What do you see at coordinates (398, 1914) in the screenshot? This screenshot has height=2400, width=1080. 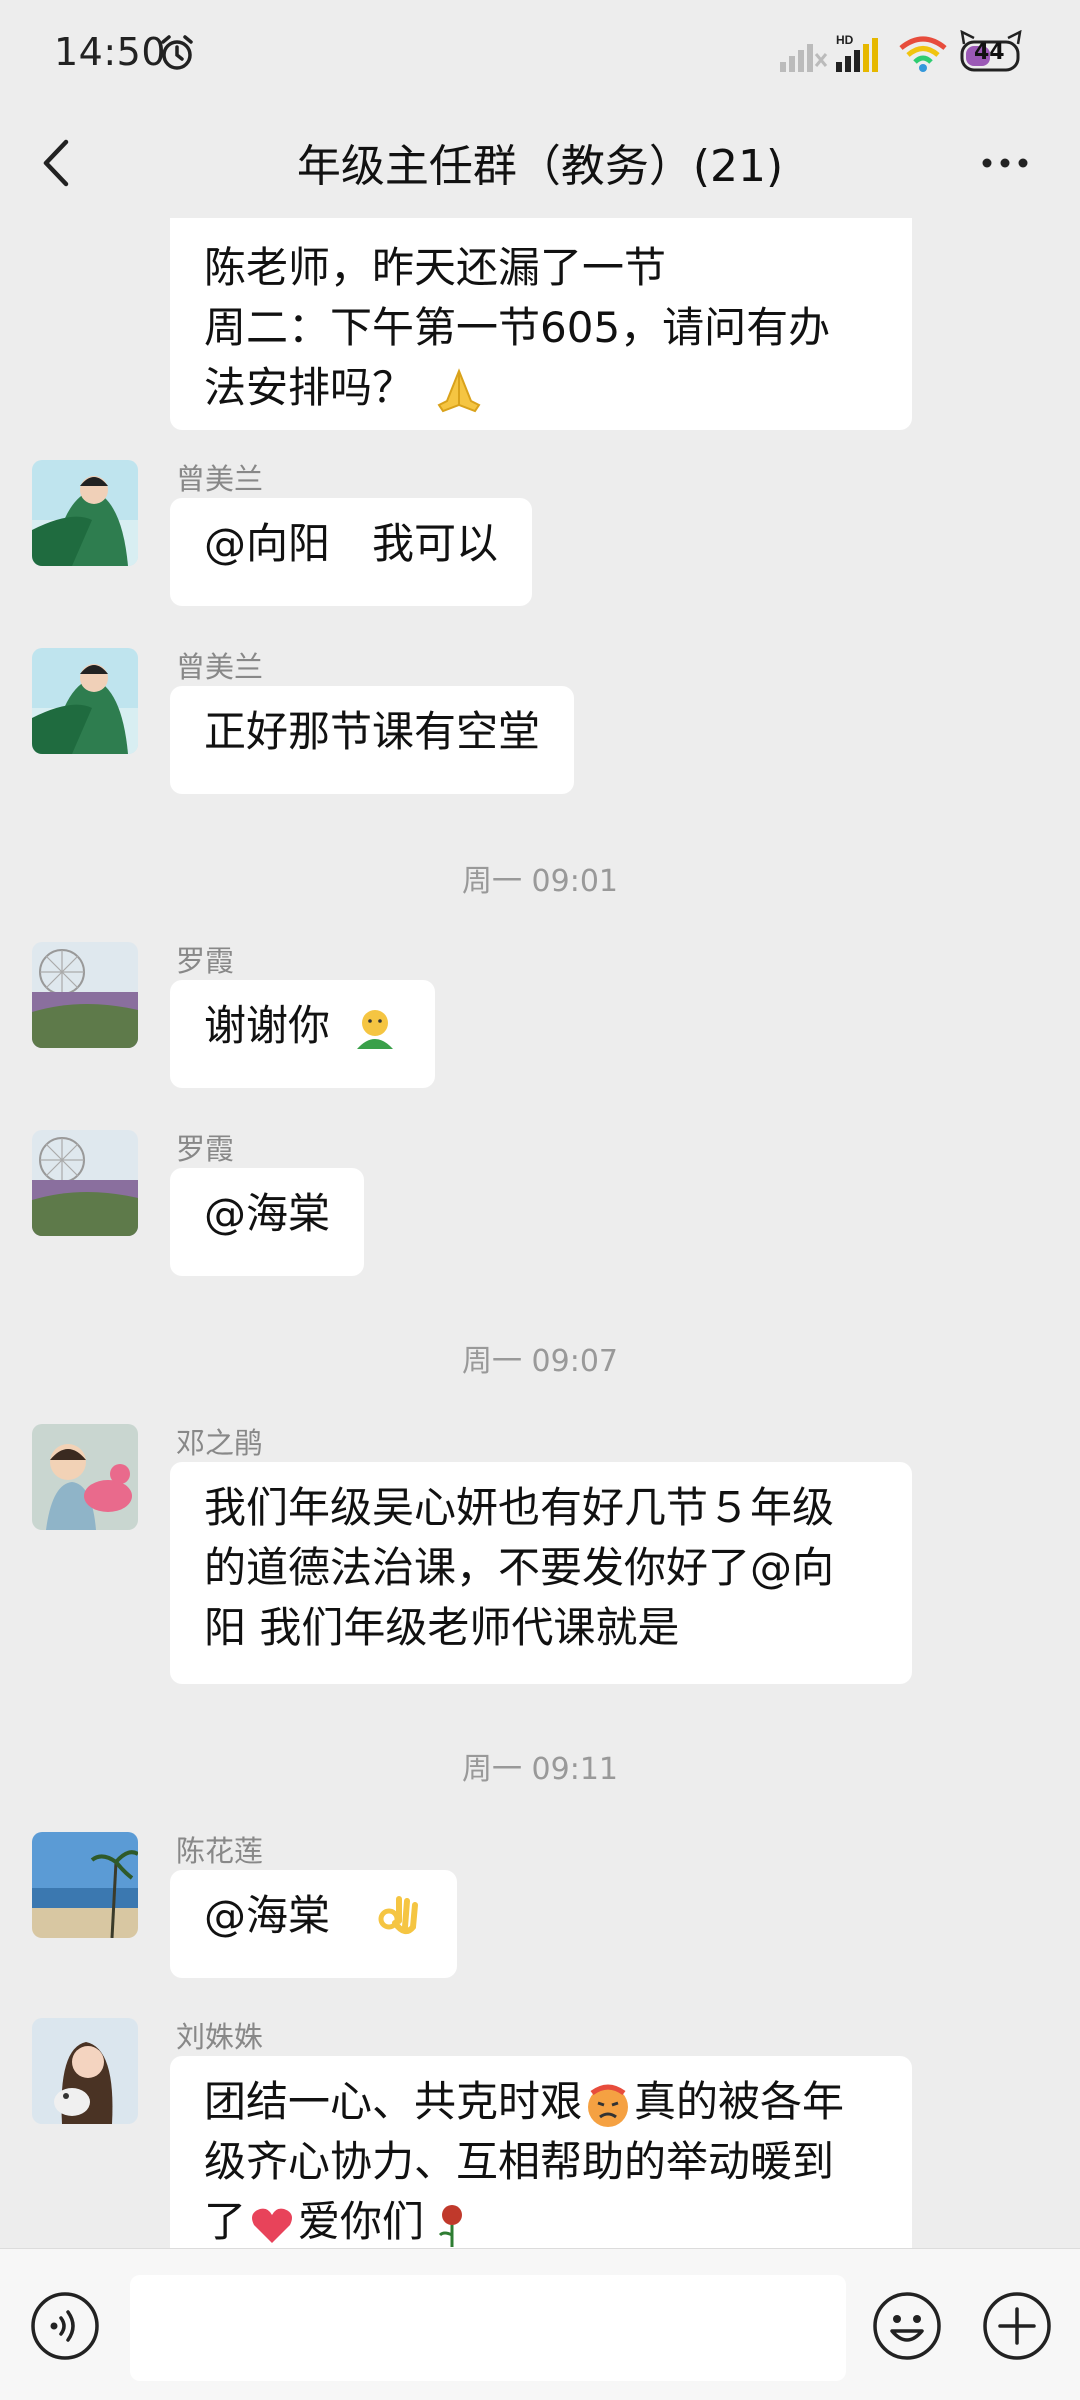 I see `ok-hand-emoji-icon` at bounding box center [398, 1914].